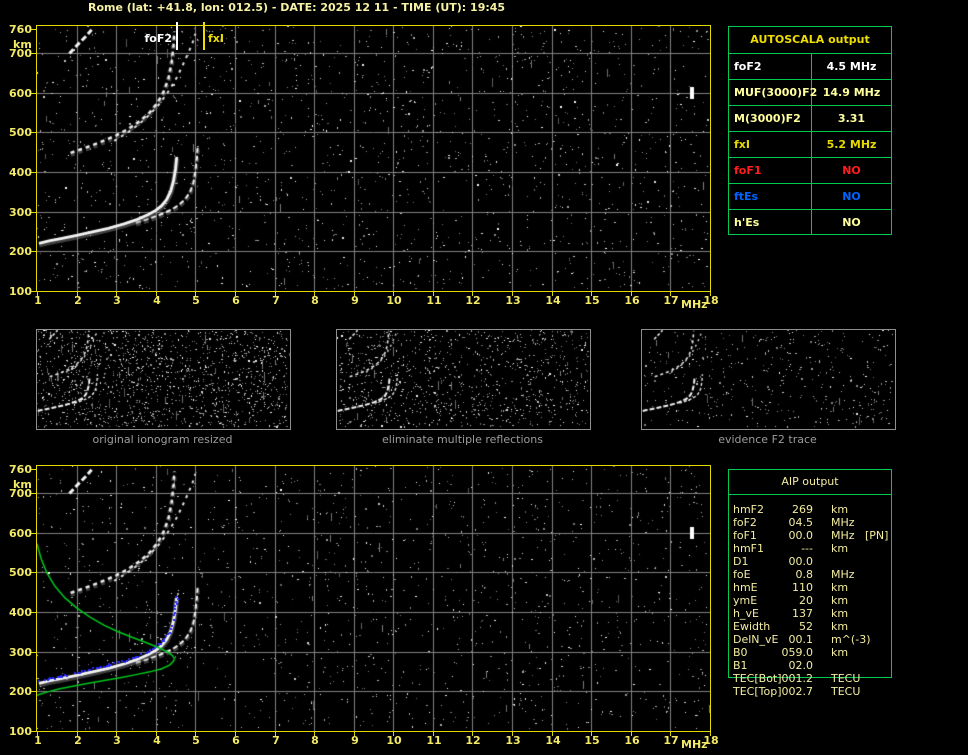  What do you see at coordinates (315, 300) in the screenshot?
I see `x-axis-tick-label: 8` at bounding box center [315, 300].